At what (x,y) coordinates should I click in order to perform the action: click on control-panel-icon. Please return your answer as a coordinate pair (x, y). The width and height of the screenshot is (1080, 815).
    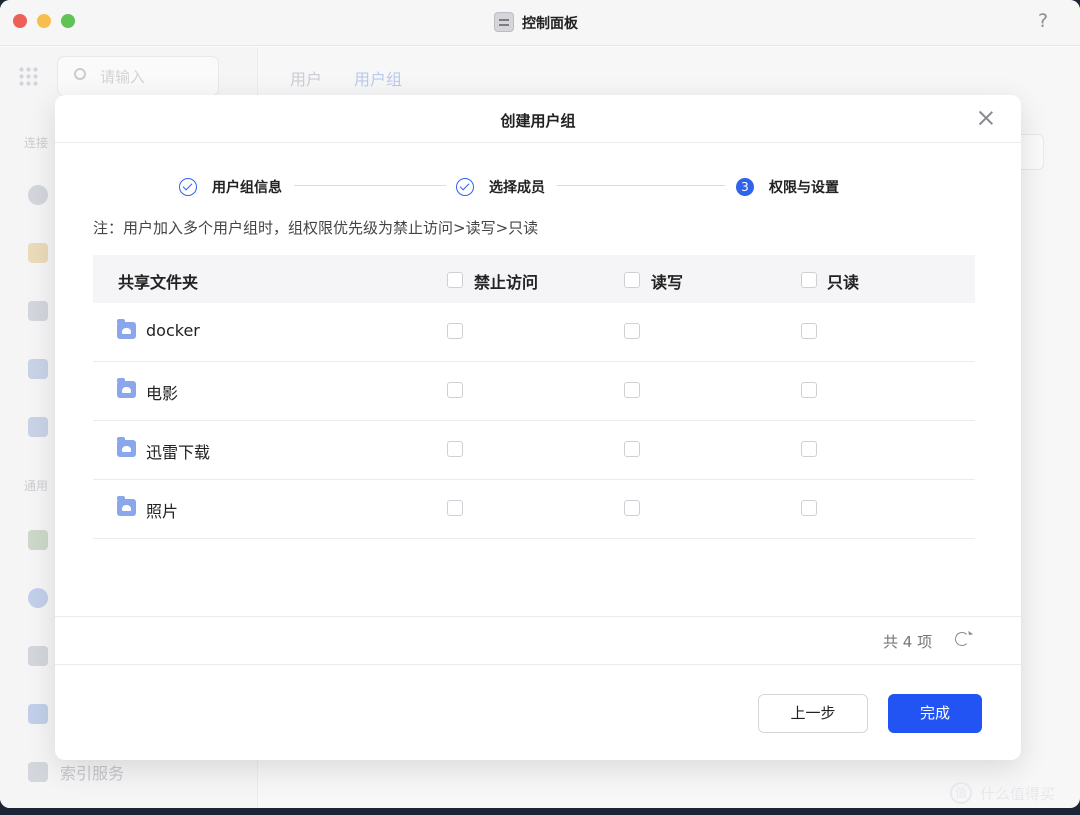
    Looking at the image, I should click on (504, 22).